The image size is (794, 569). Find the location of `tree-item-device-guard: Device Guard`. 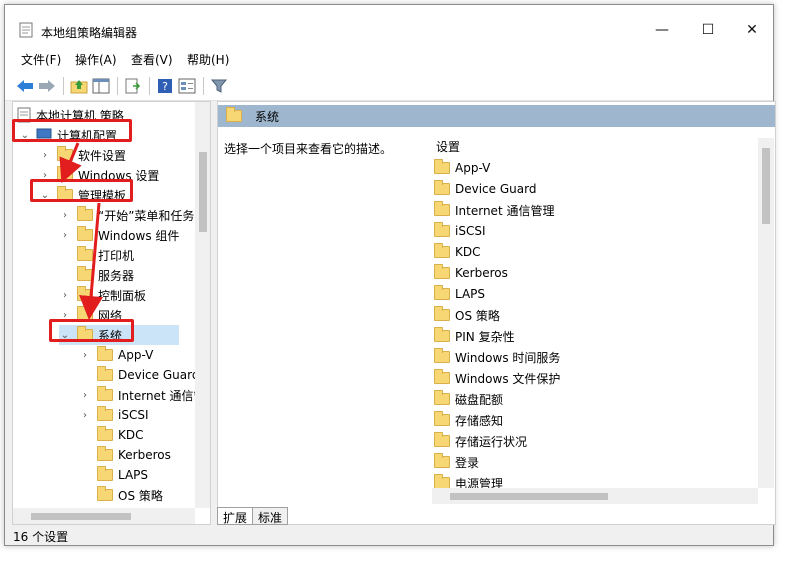

tree-item-device-guard: Device Guard is located at coordinates (139, 375).